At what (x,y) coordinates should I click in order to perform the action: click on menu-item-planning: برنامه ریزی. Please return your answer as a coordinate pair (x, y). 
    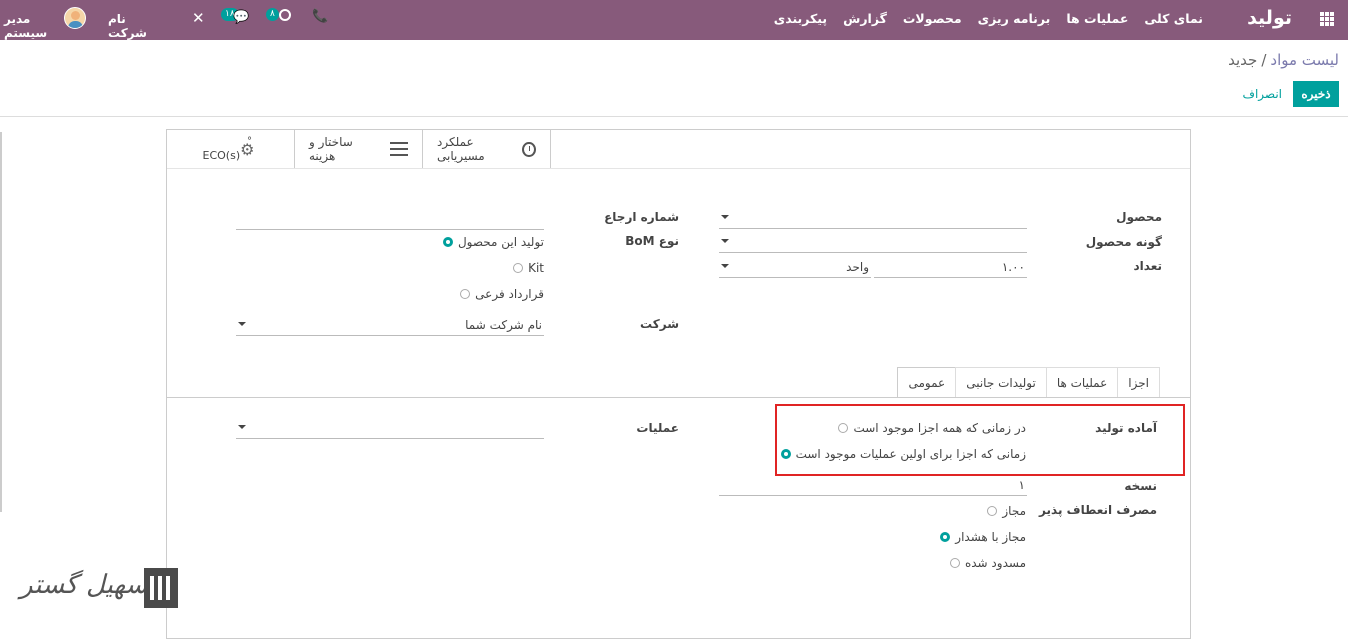
    Looking at the image, I should click on (1014, 18).